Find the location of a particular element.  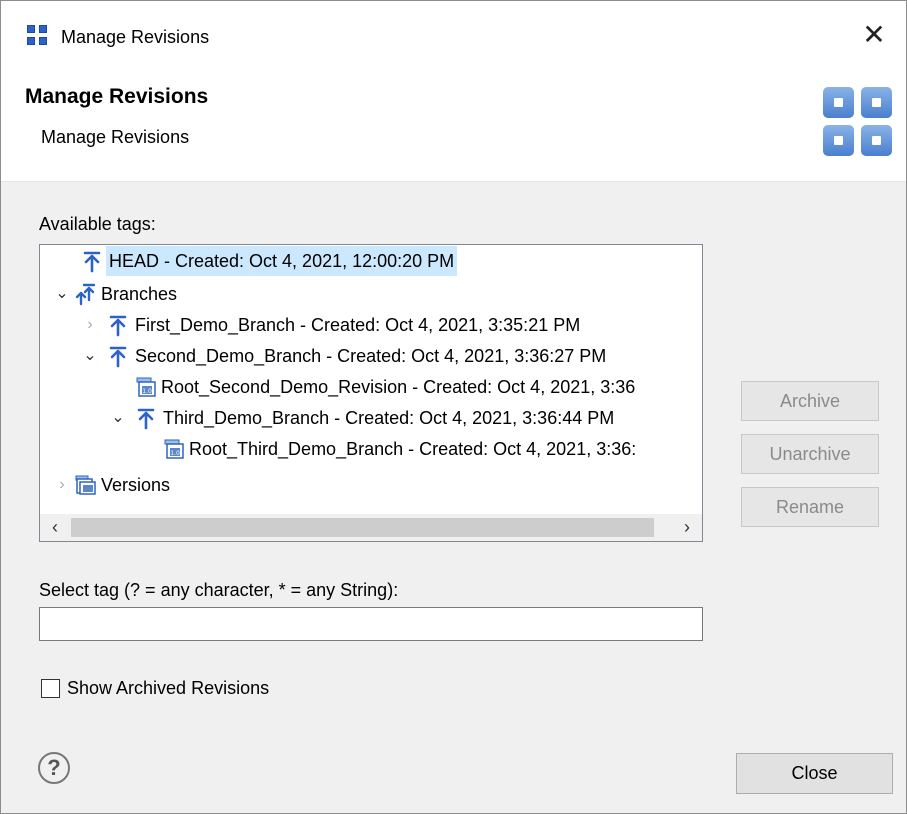

archive-button: Archive is located at coordinates (810, 401).